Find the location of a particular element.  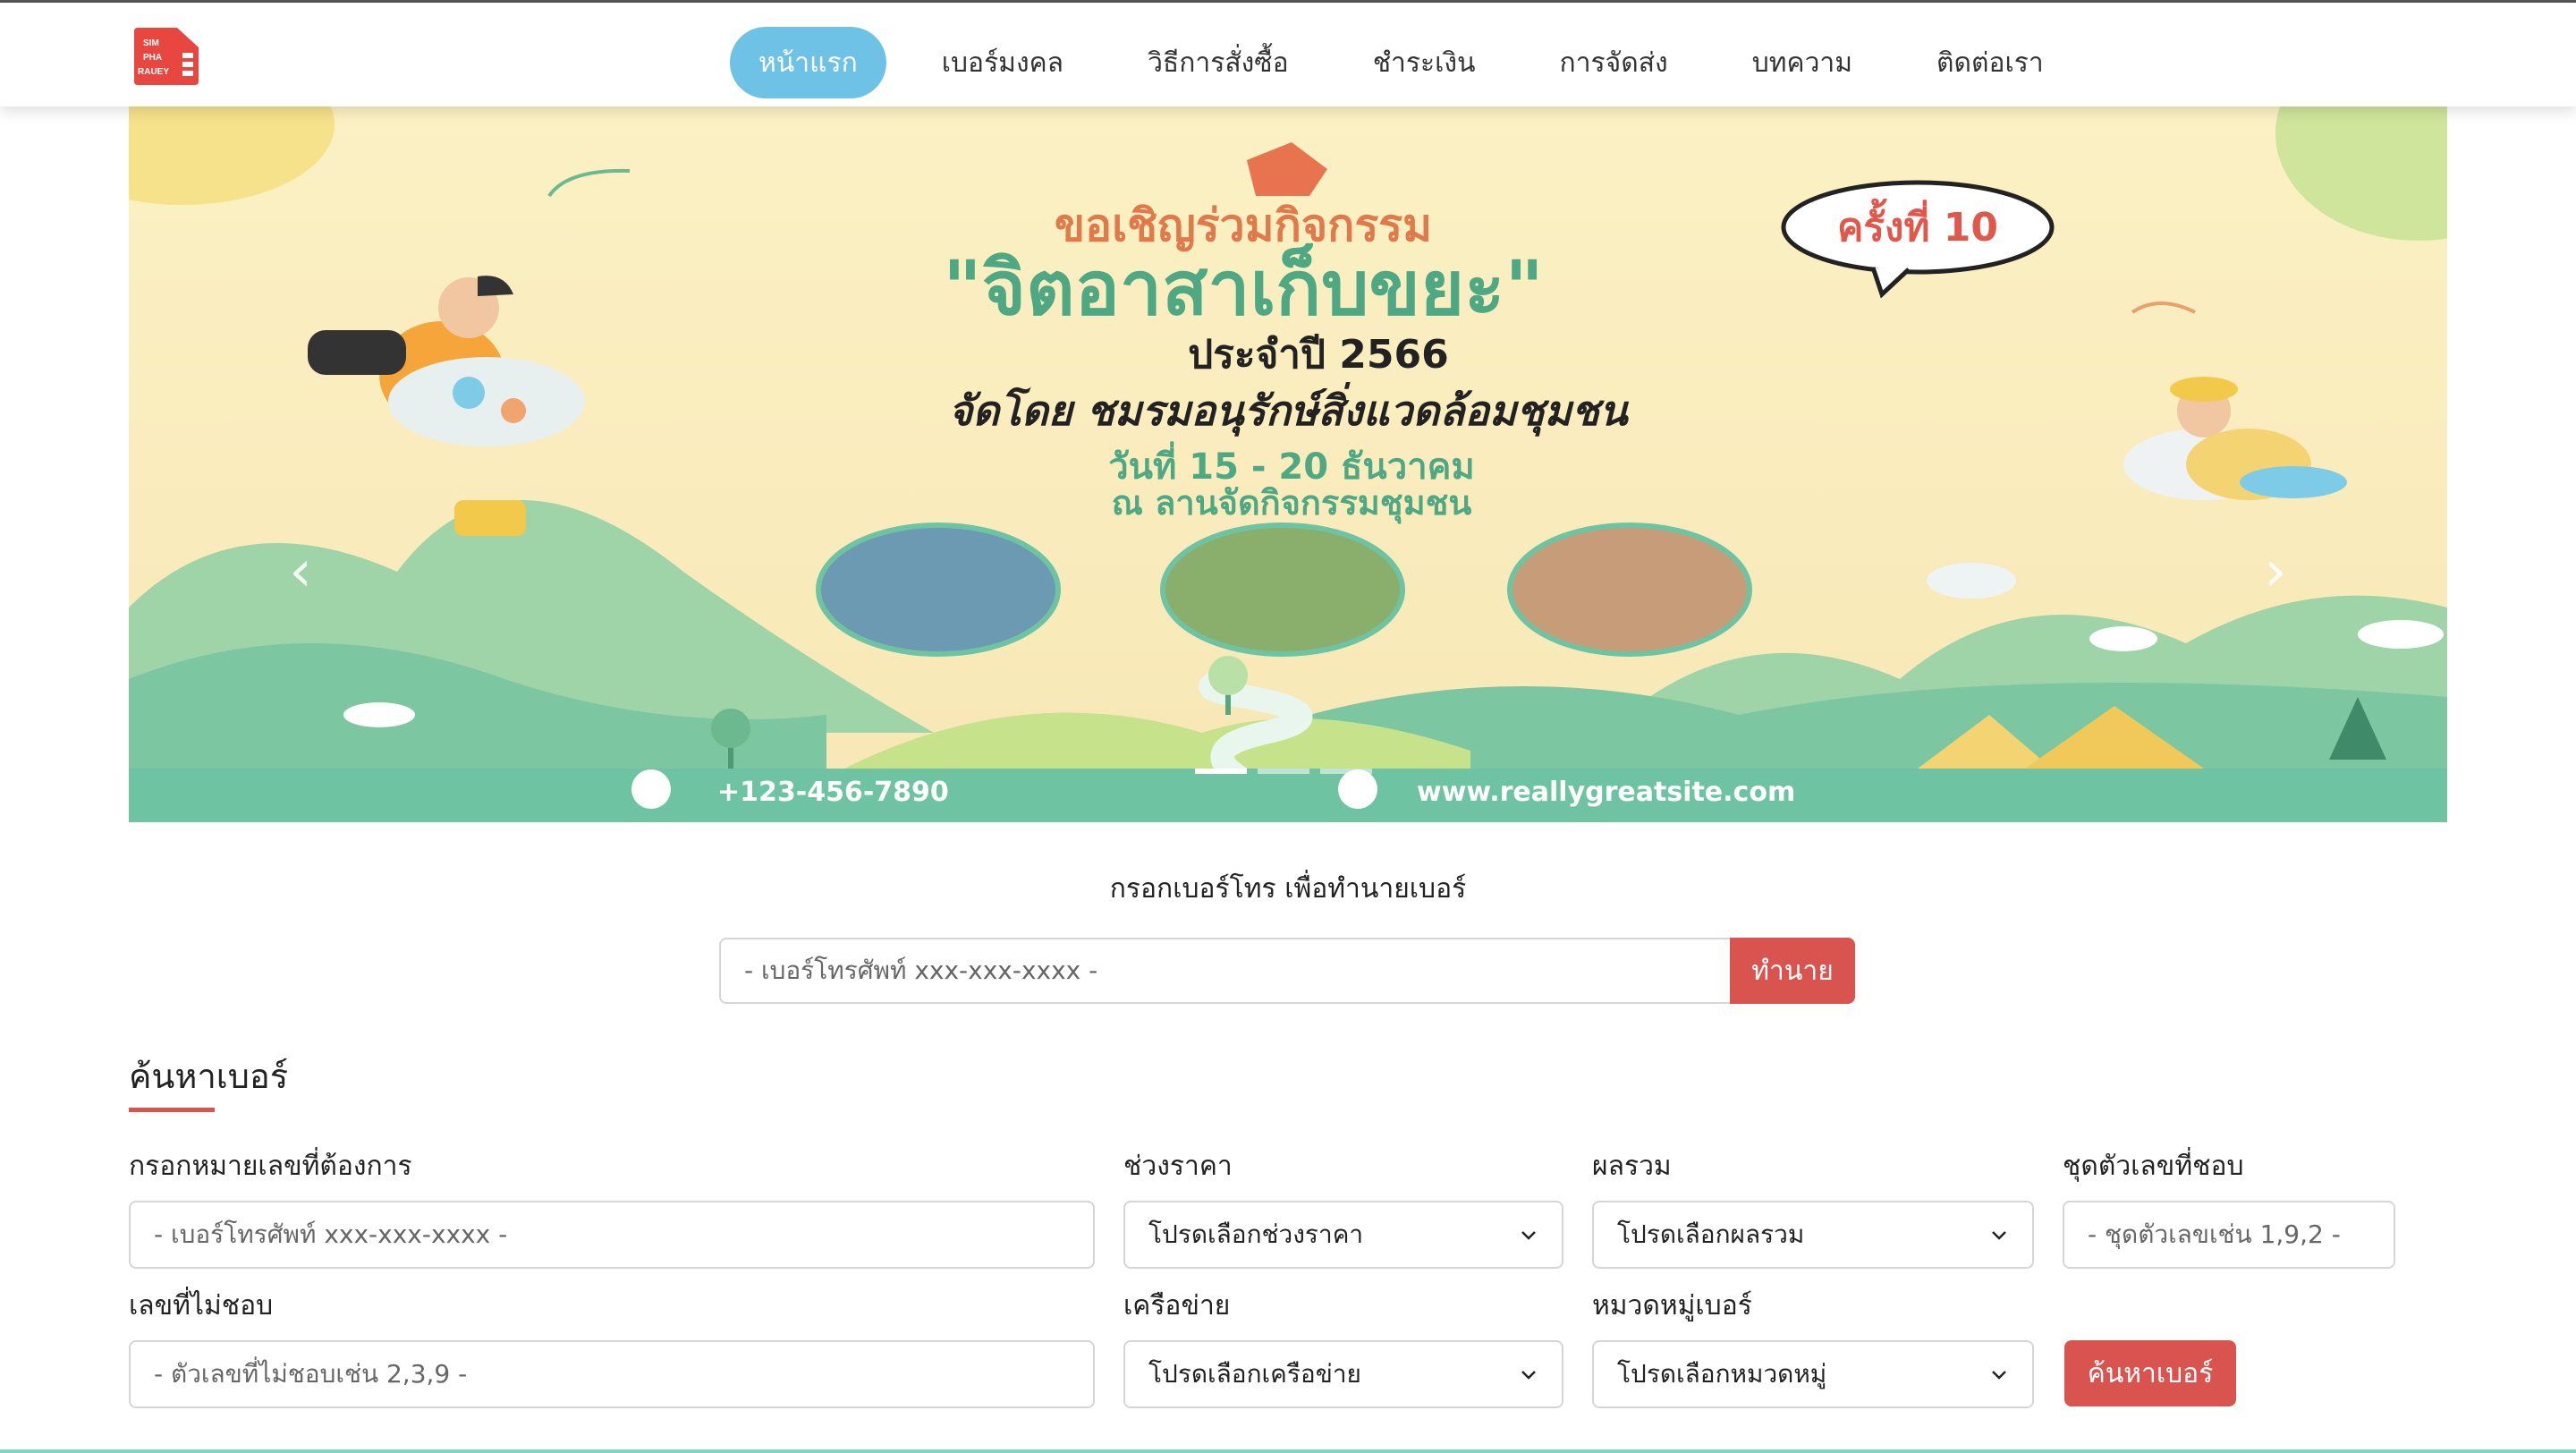

carousel-indicators is located at coordinates (1283, 771).